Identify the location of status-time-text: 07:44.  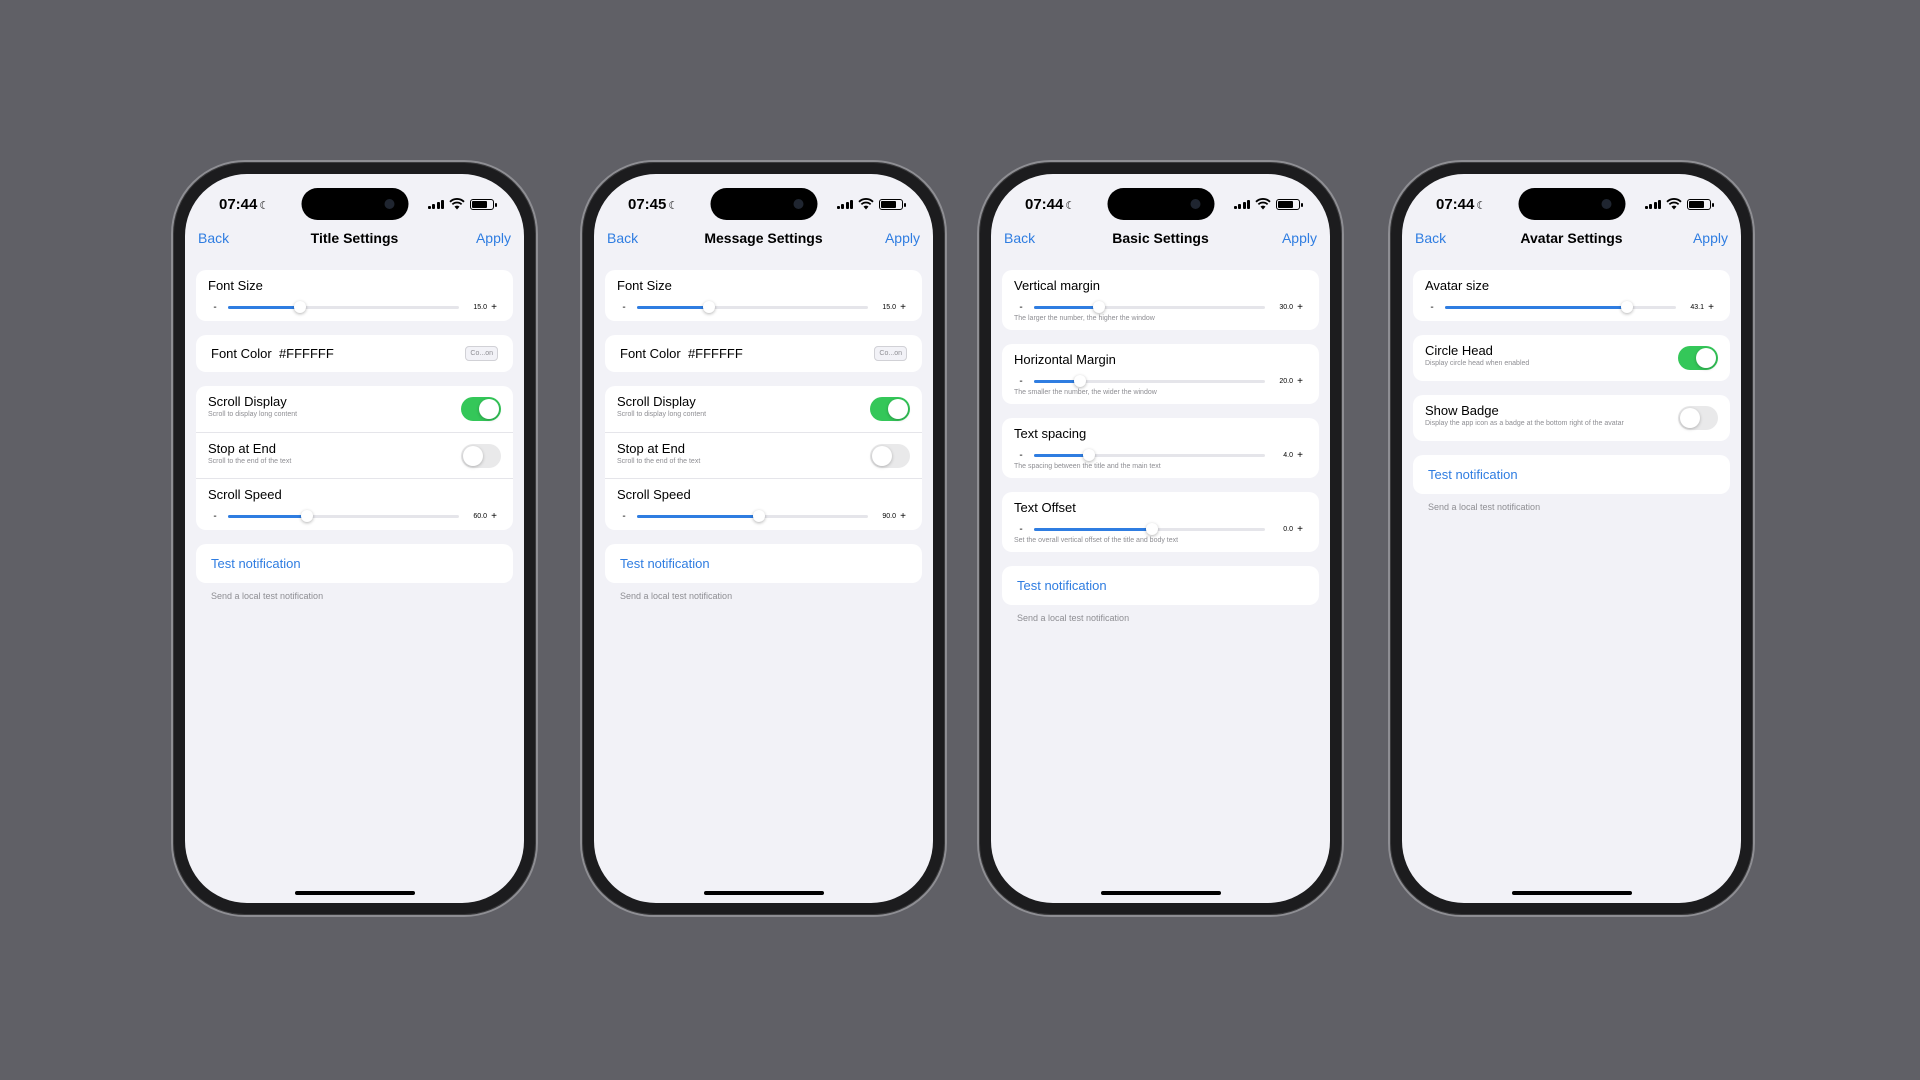
(1455, 204).